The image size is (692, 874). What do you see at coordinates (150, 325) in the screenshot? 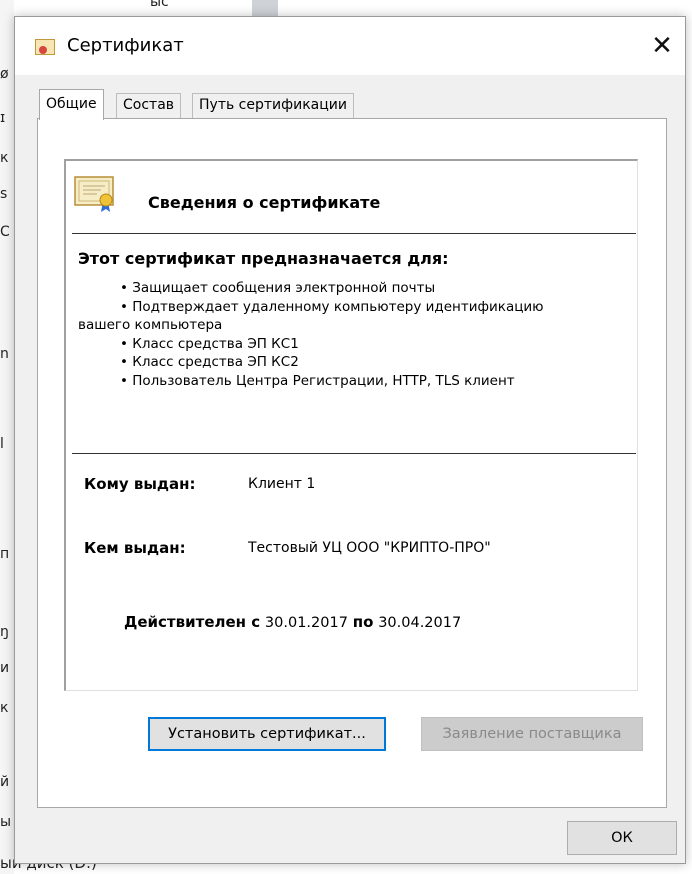
I see `list-item: вашего компьютера` at bounding box center [150, 325].